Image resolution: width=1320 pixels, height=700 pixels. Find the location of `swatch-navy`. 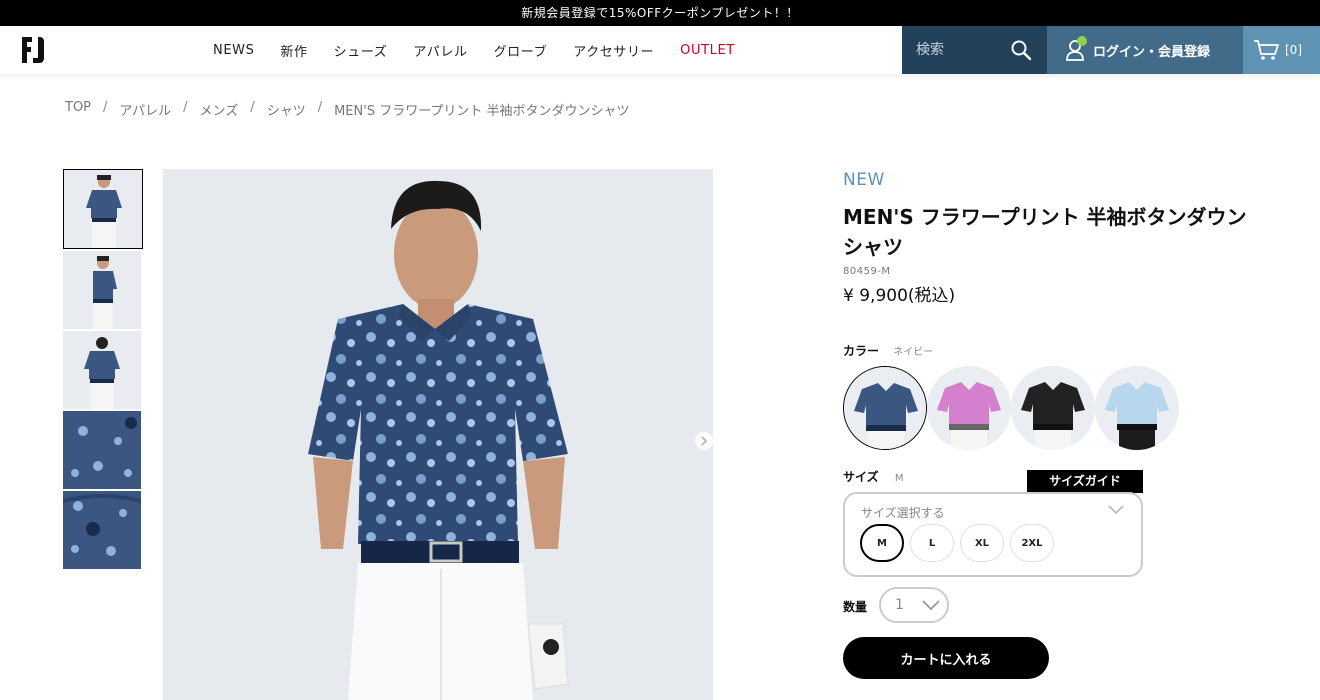

swatch-navy is located at coordinates (885, 408).